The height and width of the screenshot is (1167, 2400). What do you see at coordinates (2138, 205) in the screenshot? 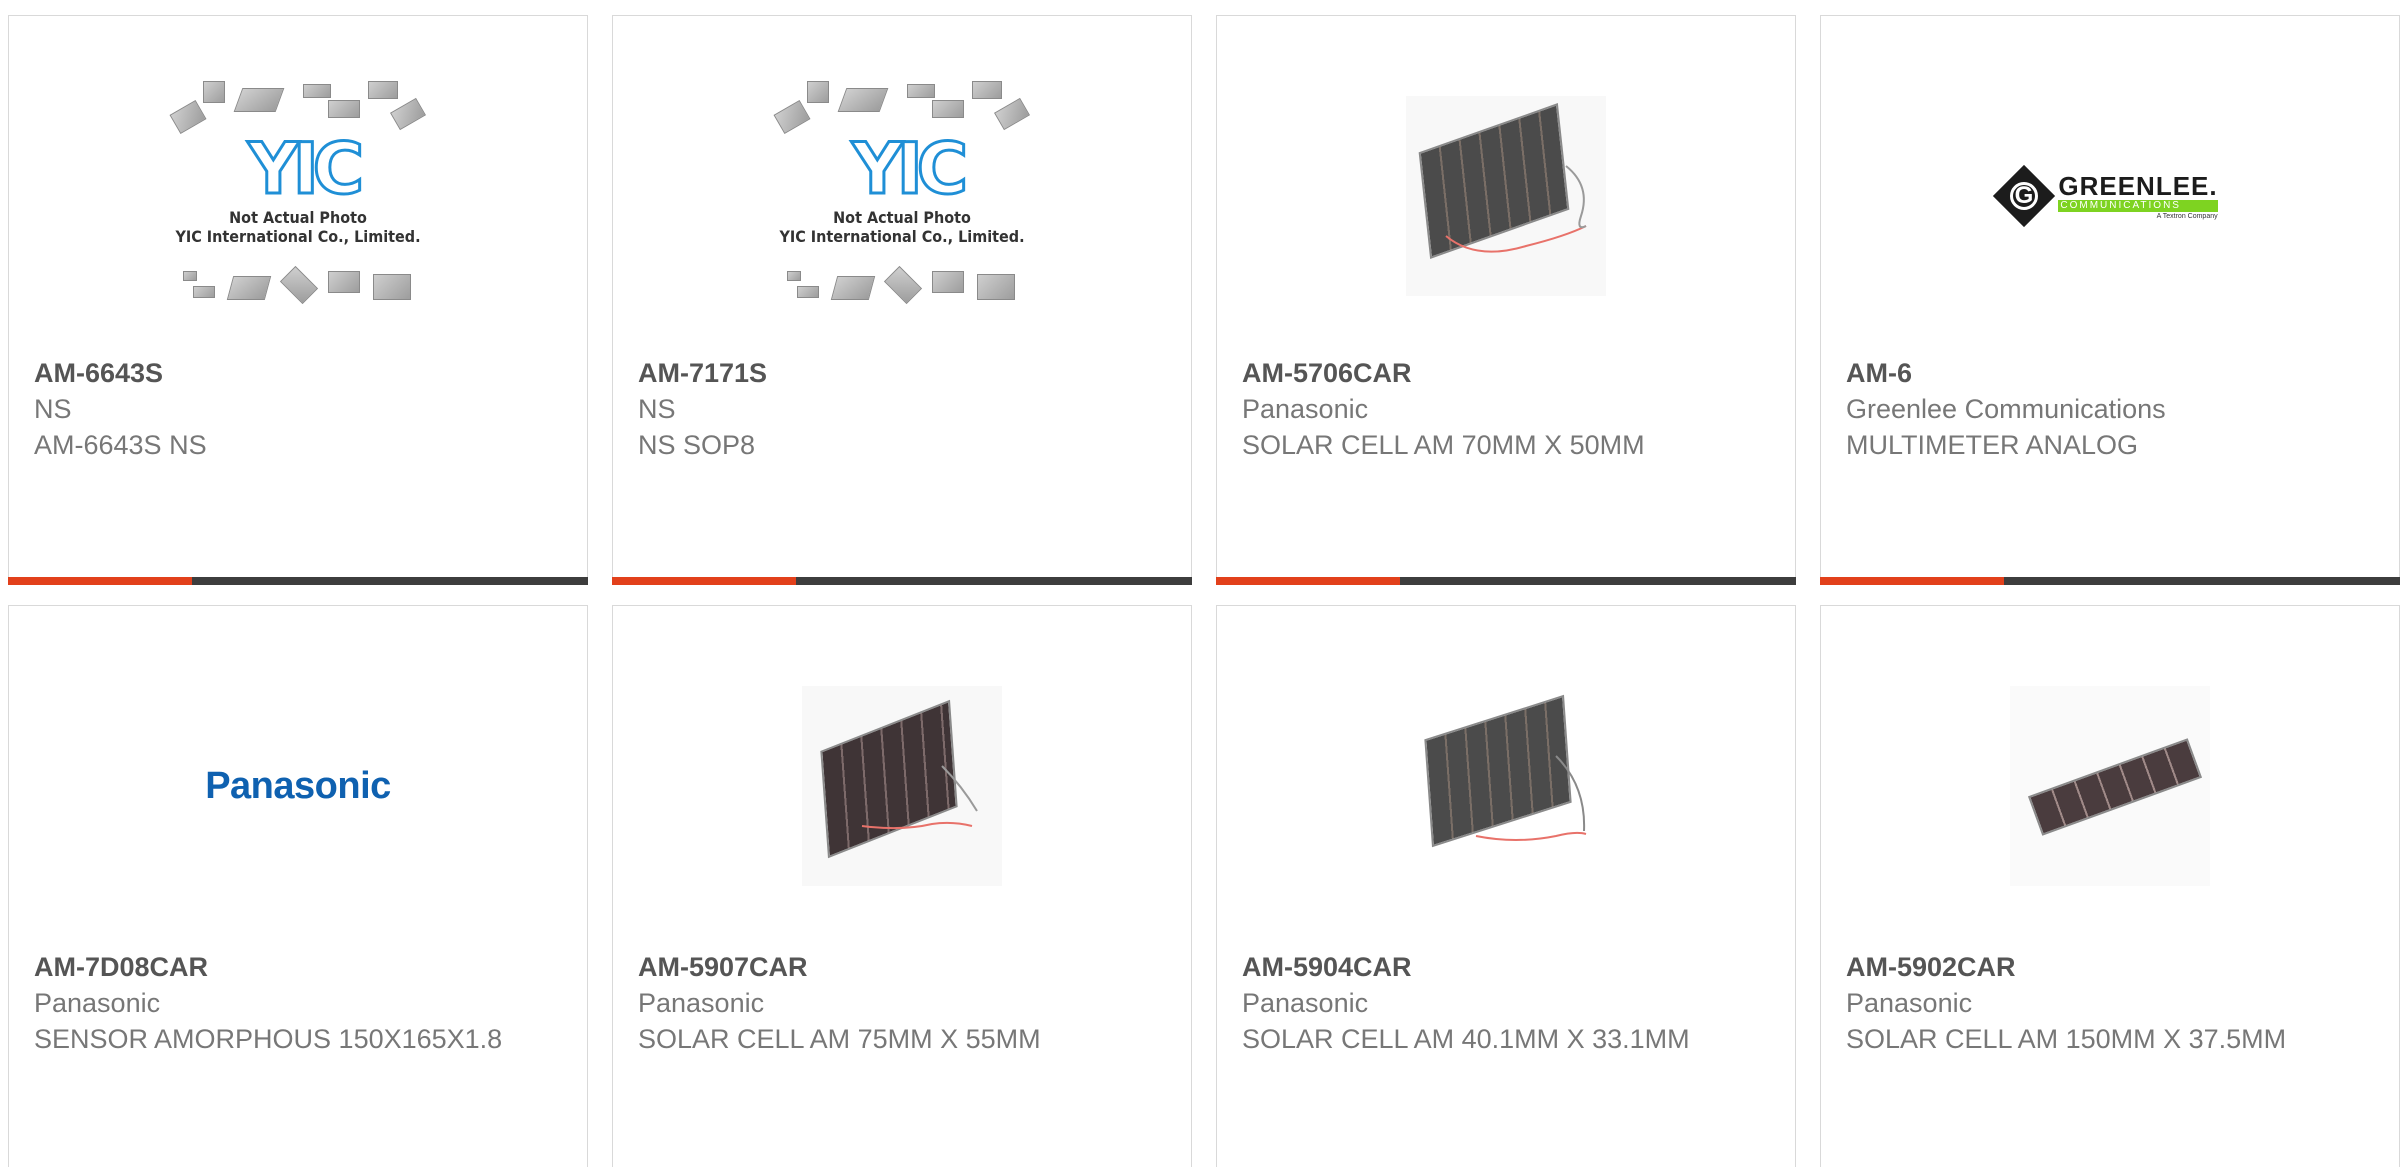
I see `greenlee-sub: COMMUNICATIONS` at bounding box center [2138, 205].